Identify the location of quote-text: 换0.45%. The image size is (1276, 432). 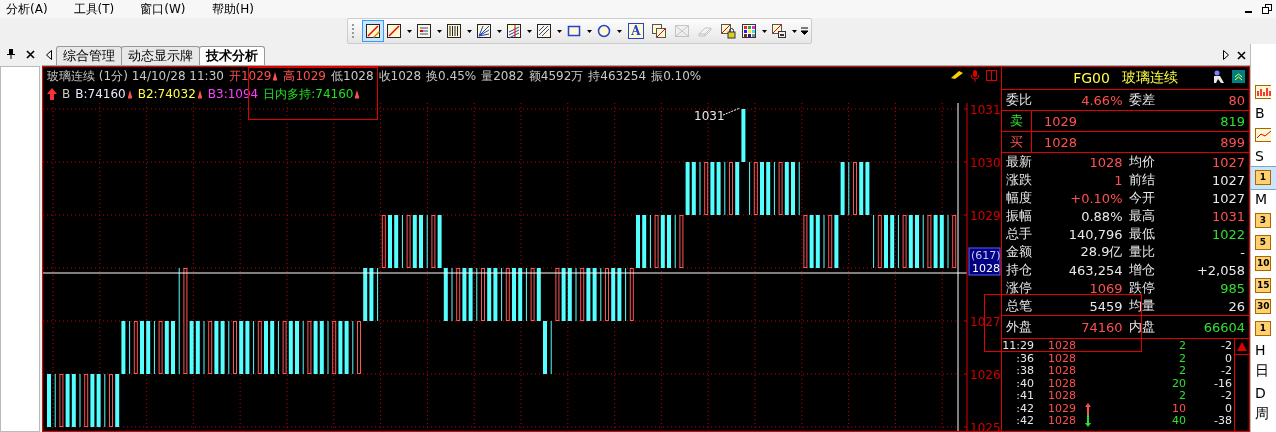
(451, 76).